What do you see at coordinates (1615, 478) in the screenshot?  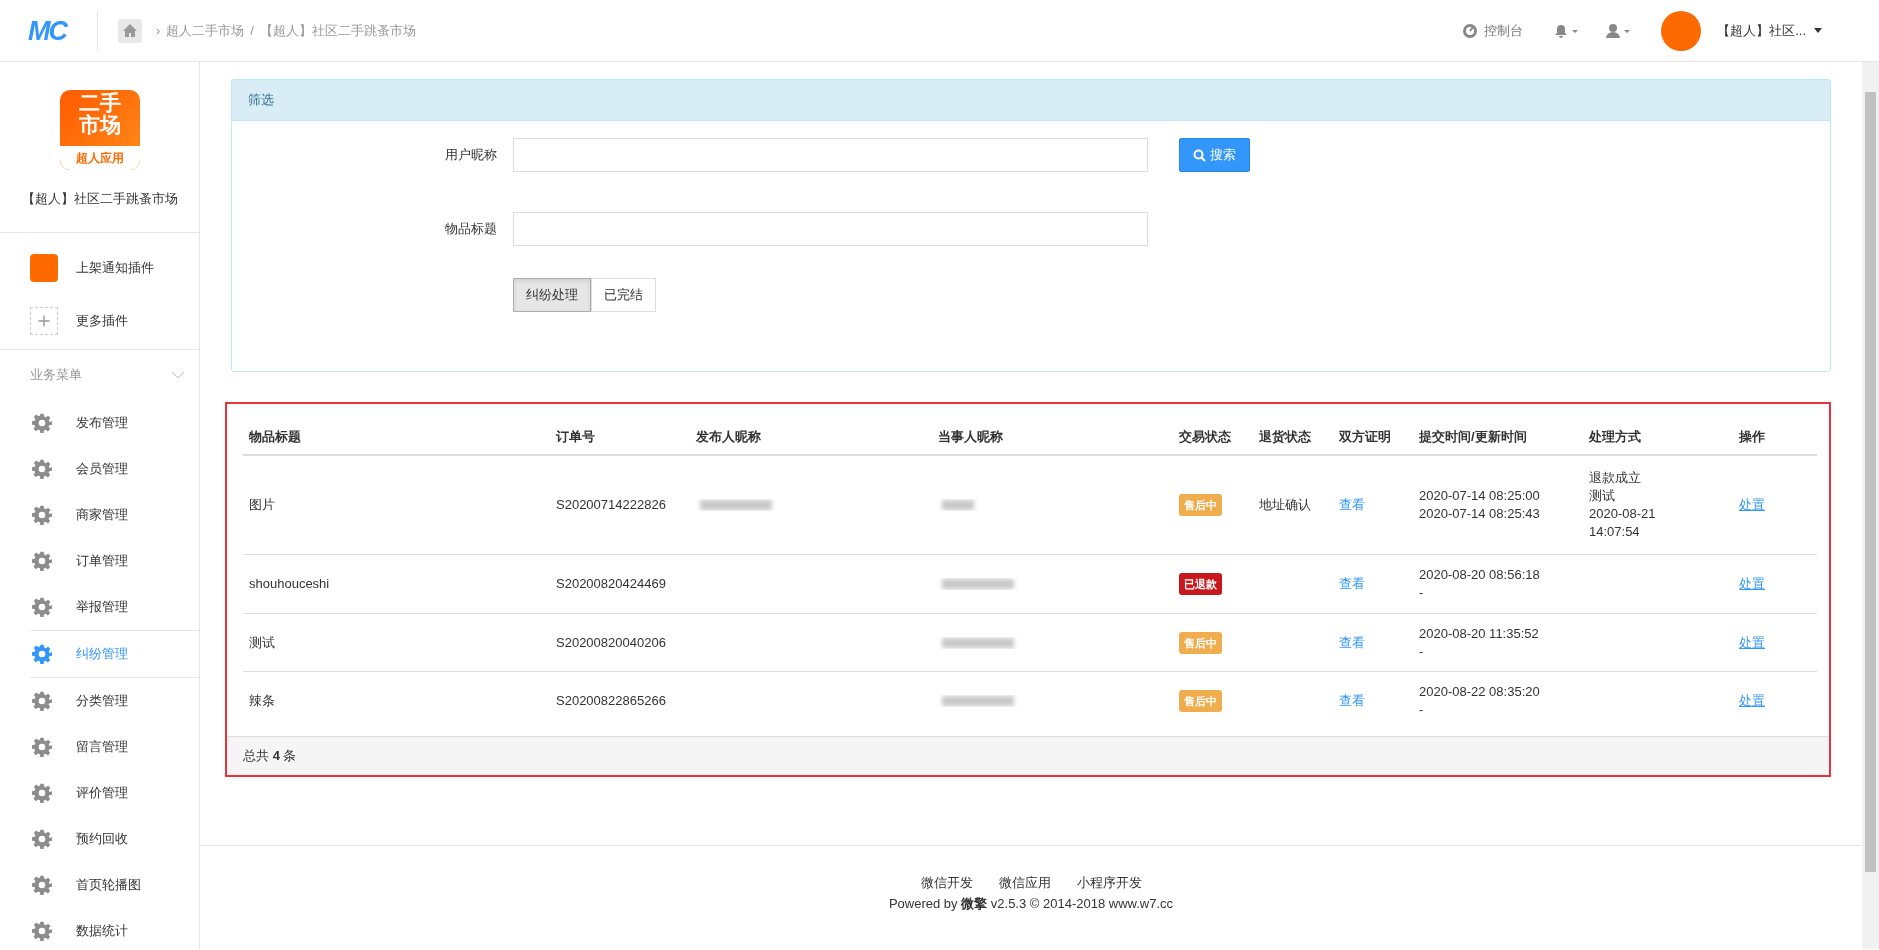 I see `handling-text: 退款成立` at bounding box center [1615, 478].